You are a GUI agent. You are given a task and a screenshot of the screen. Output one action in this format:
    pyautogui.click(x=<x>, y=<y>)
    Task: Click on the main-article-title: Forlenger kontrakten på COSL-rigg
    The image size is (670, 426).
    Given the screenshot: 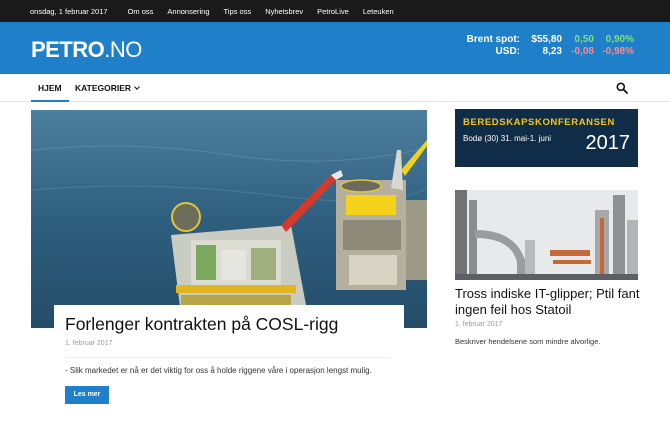 What is the action you would take?
    pyautogui.click(x=229, y=324)
    